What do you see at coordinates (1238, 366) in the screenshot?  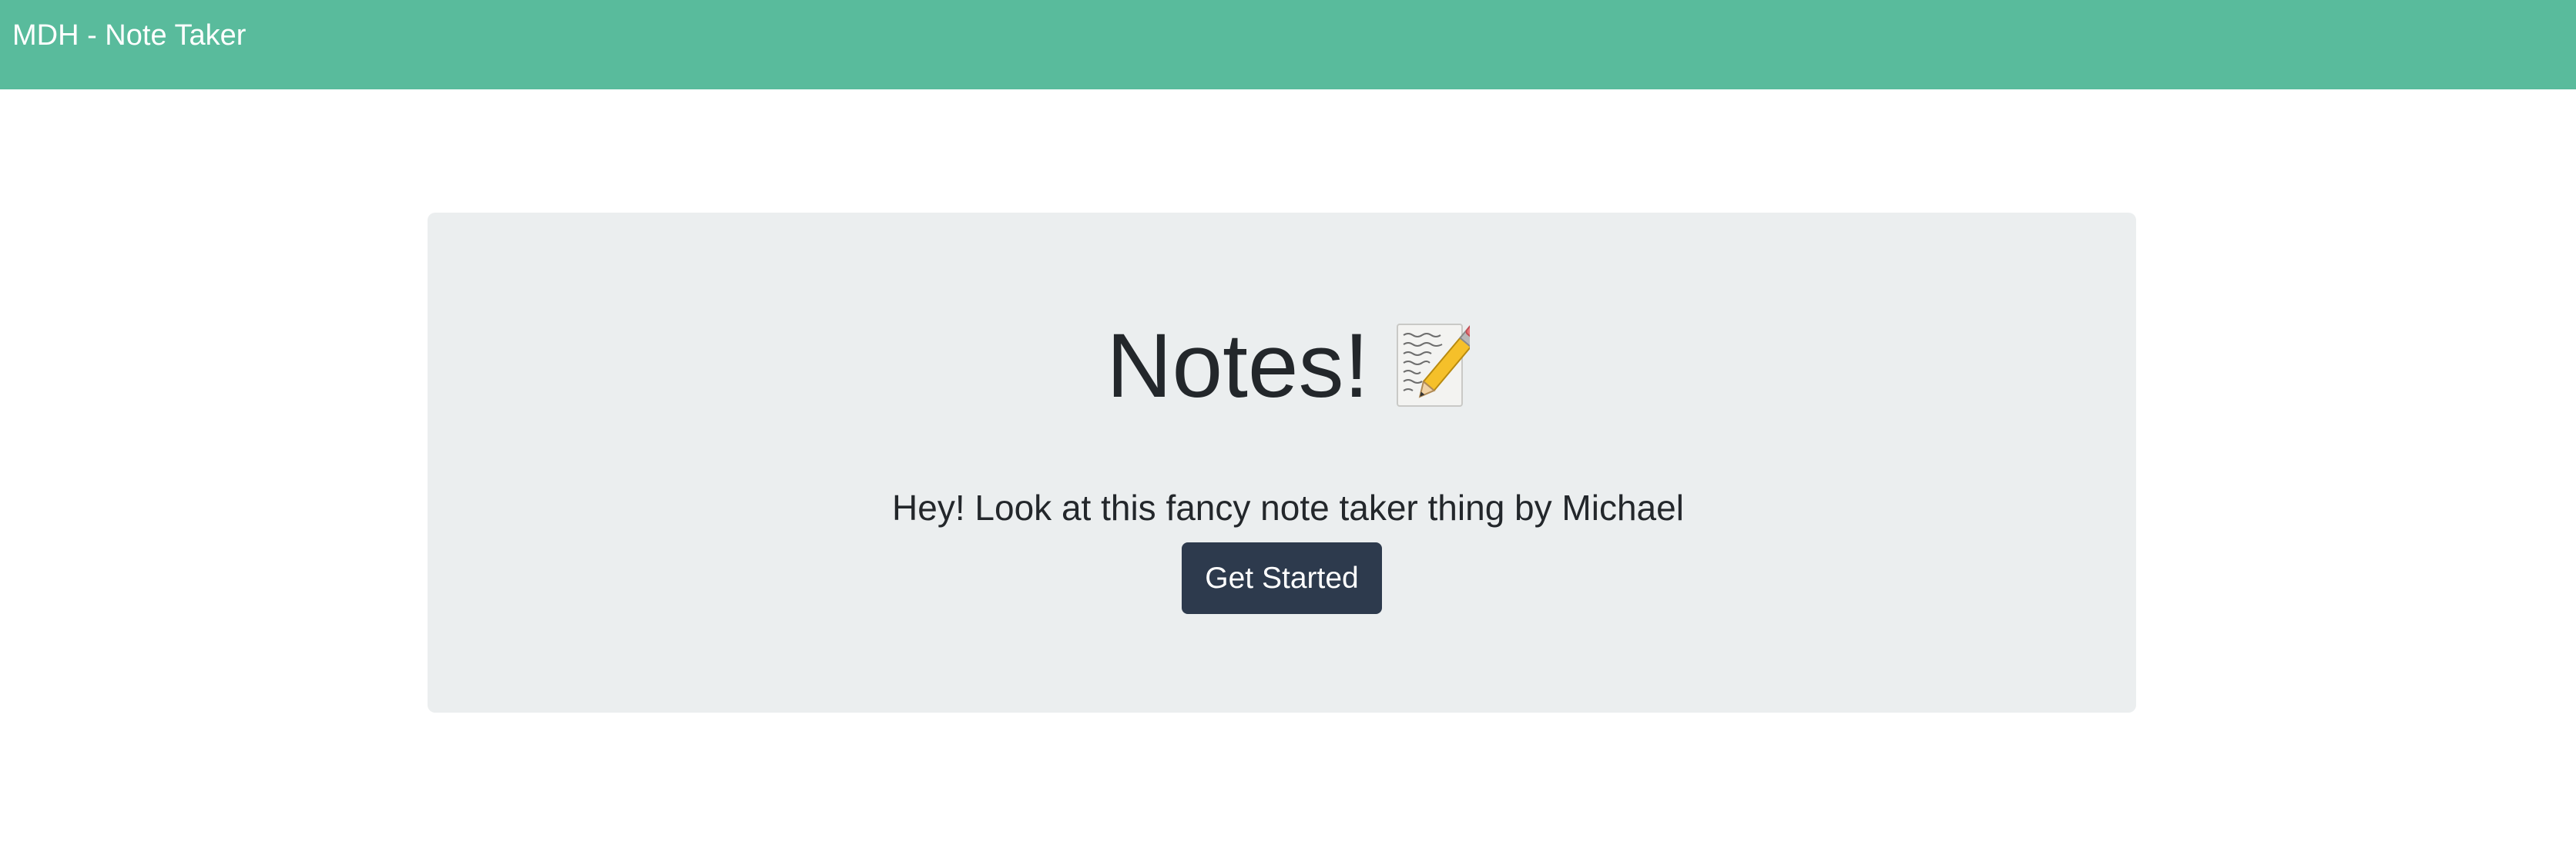 I see `page-title: Notes!` at bounding box center [1238, 366].